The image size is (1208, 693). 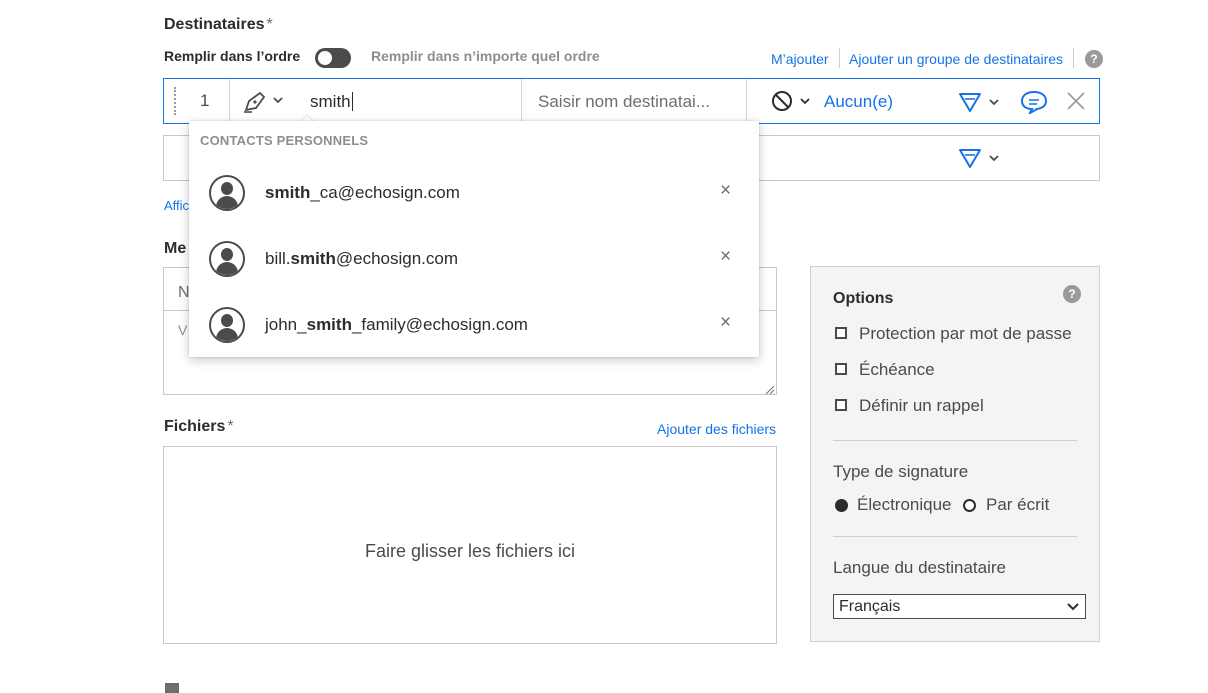 What do you see at coordinates (800, 59) in the screenshot?
I see `add-me-link: M’ajouter` at bounding box center [800, 59].